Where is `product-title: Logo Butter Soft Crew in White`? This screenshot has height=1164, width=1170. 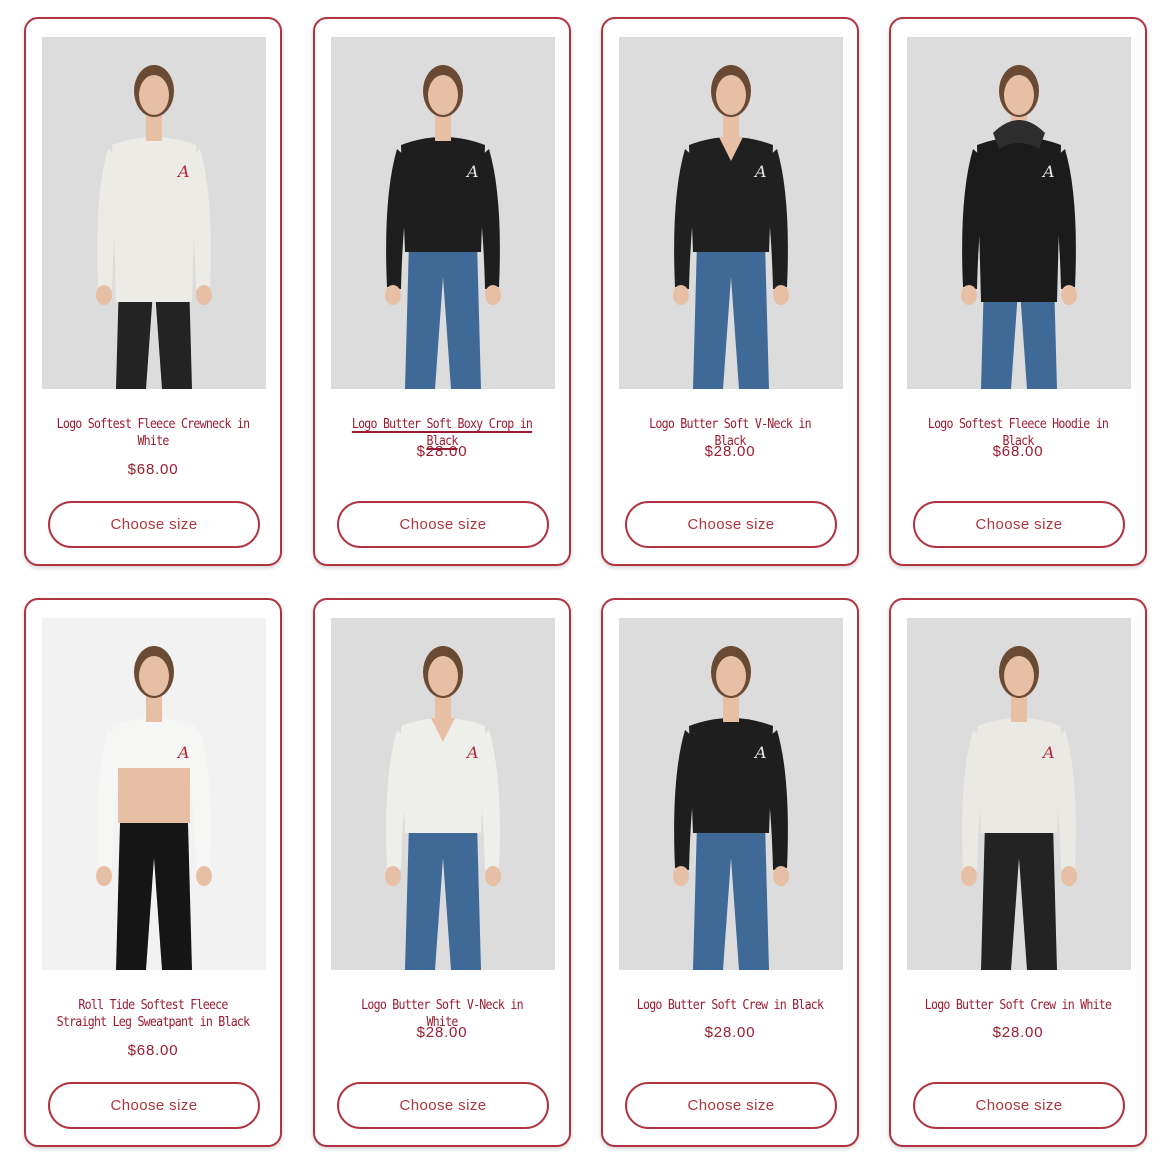 product-title: Logo Butter Soft Crew in White is located at coordinates (1018, 1005).